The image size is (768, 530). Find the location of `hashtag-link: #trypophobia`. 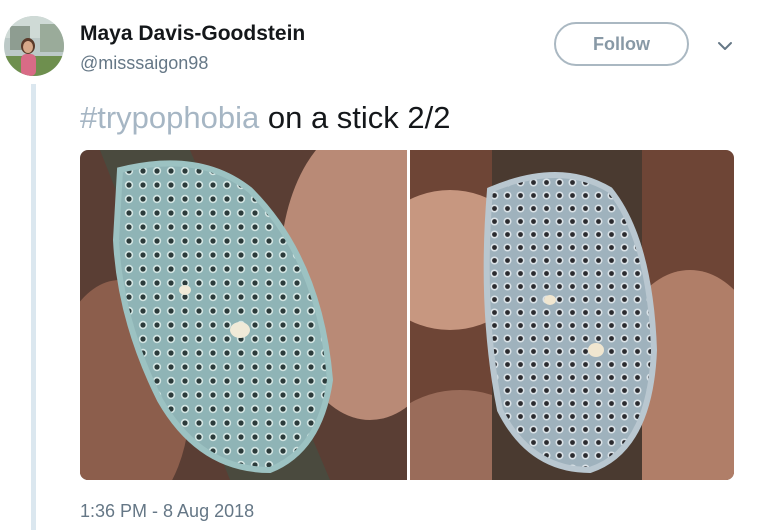

hashtag-link: #trypophobia is located at coordinates (169, 117).